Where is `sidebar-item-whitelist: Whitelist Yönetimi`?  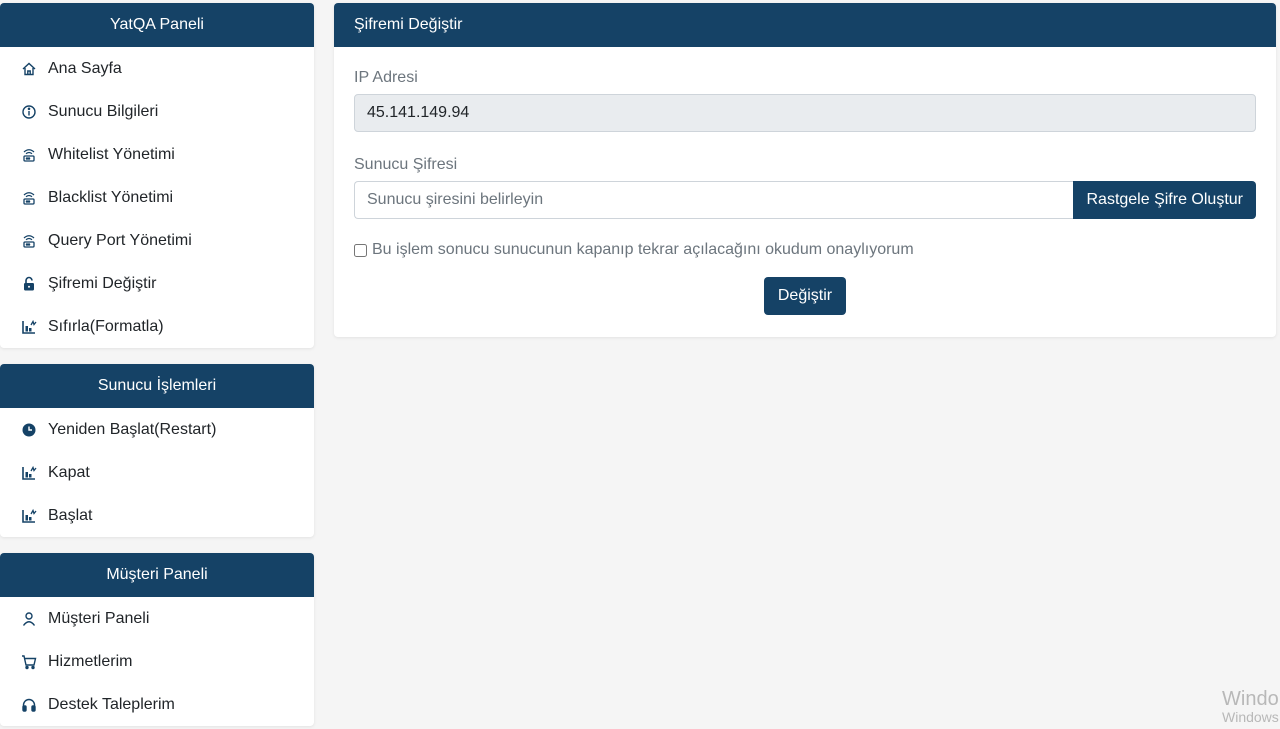 sidebar-item-whitelist: Whitelist Yönetimi is located at coordinates (157, 154).